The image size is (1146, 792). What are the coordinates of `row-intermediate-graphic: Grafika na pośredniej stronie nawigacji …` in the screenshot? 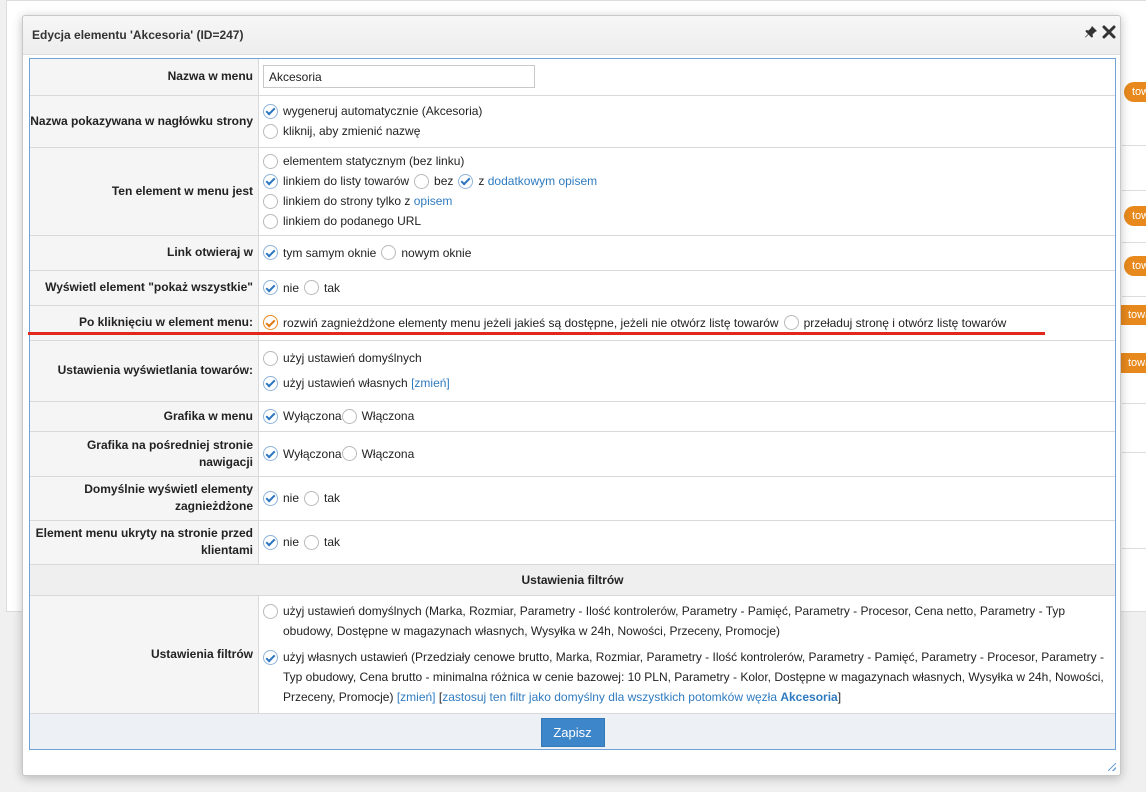 It's located at (572, 454).